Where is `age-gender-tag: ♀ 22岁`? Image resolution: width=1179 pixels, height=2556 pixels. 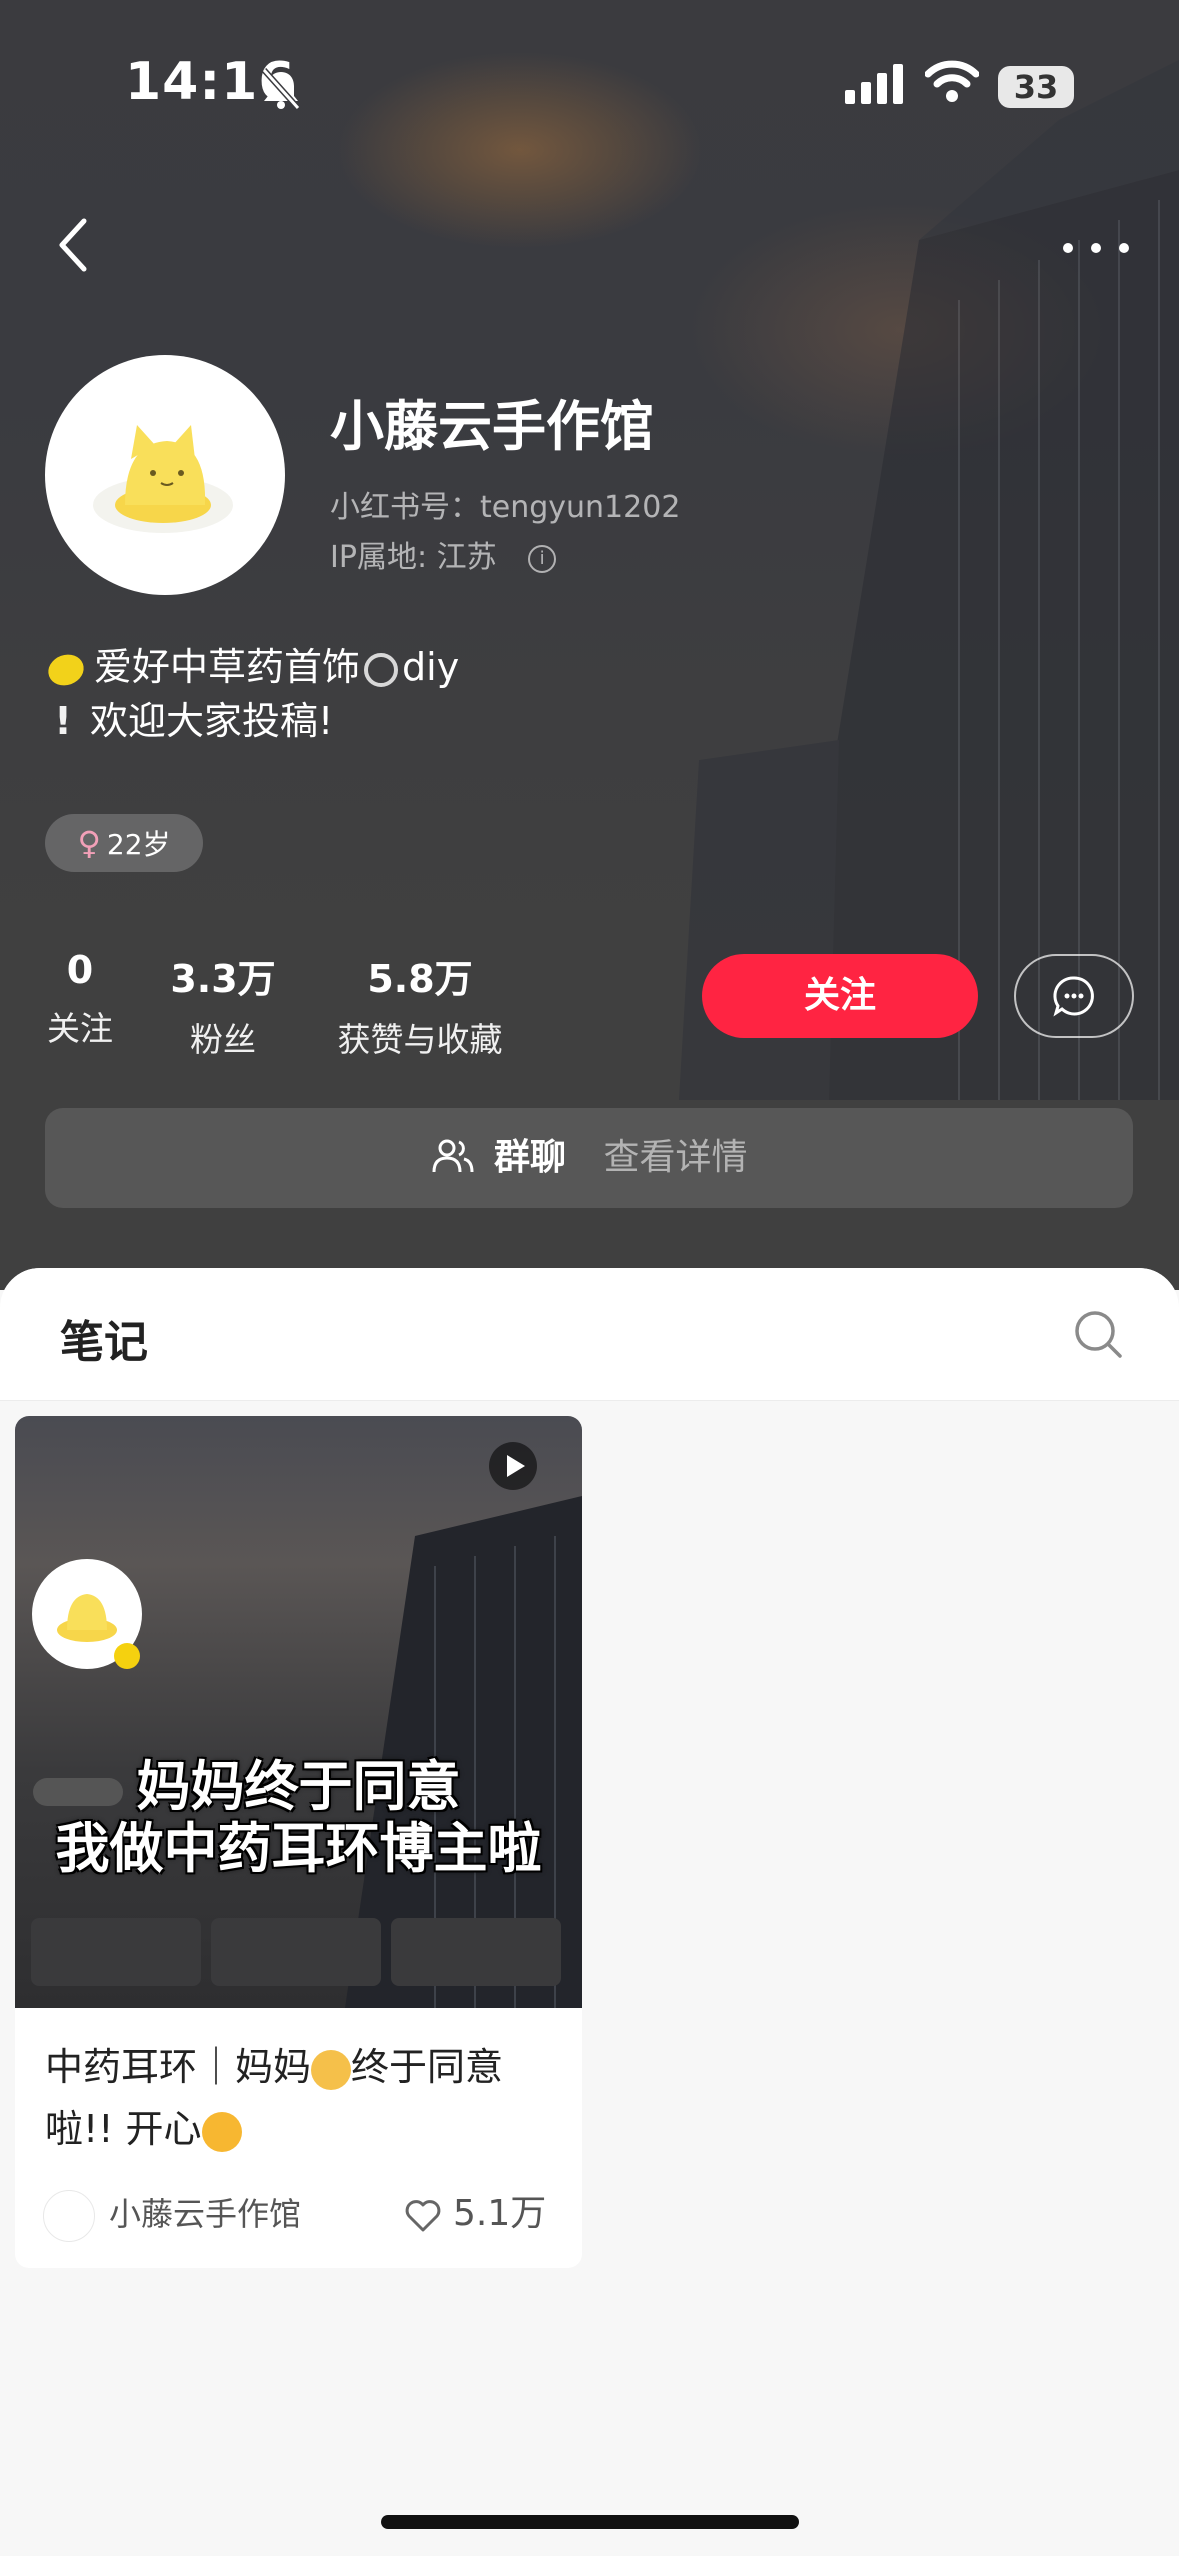 age-gender-tag: ♀ 22岁 is located at coordinates (124, 843).